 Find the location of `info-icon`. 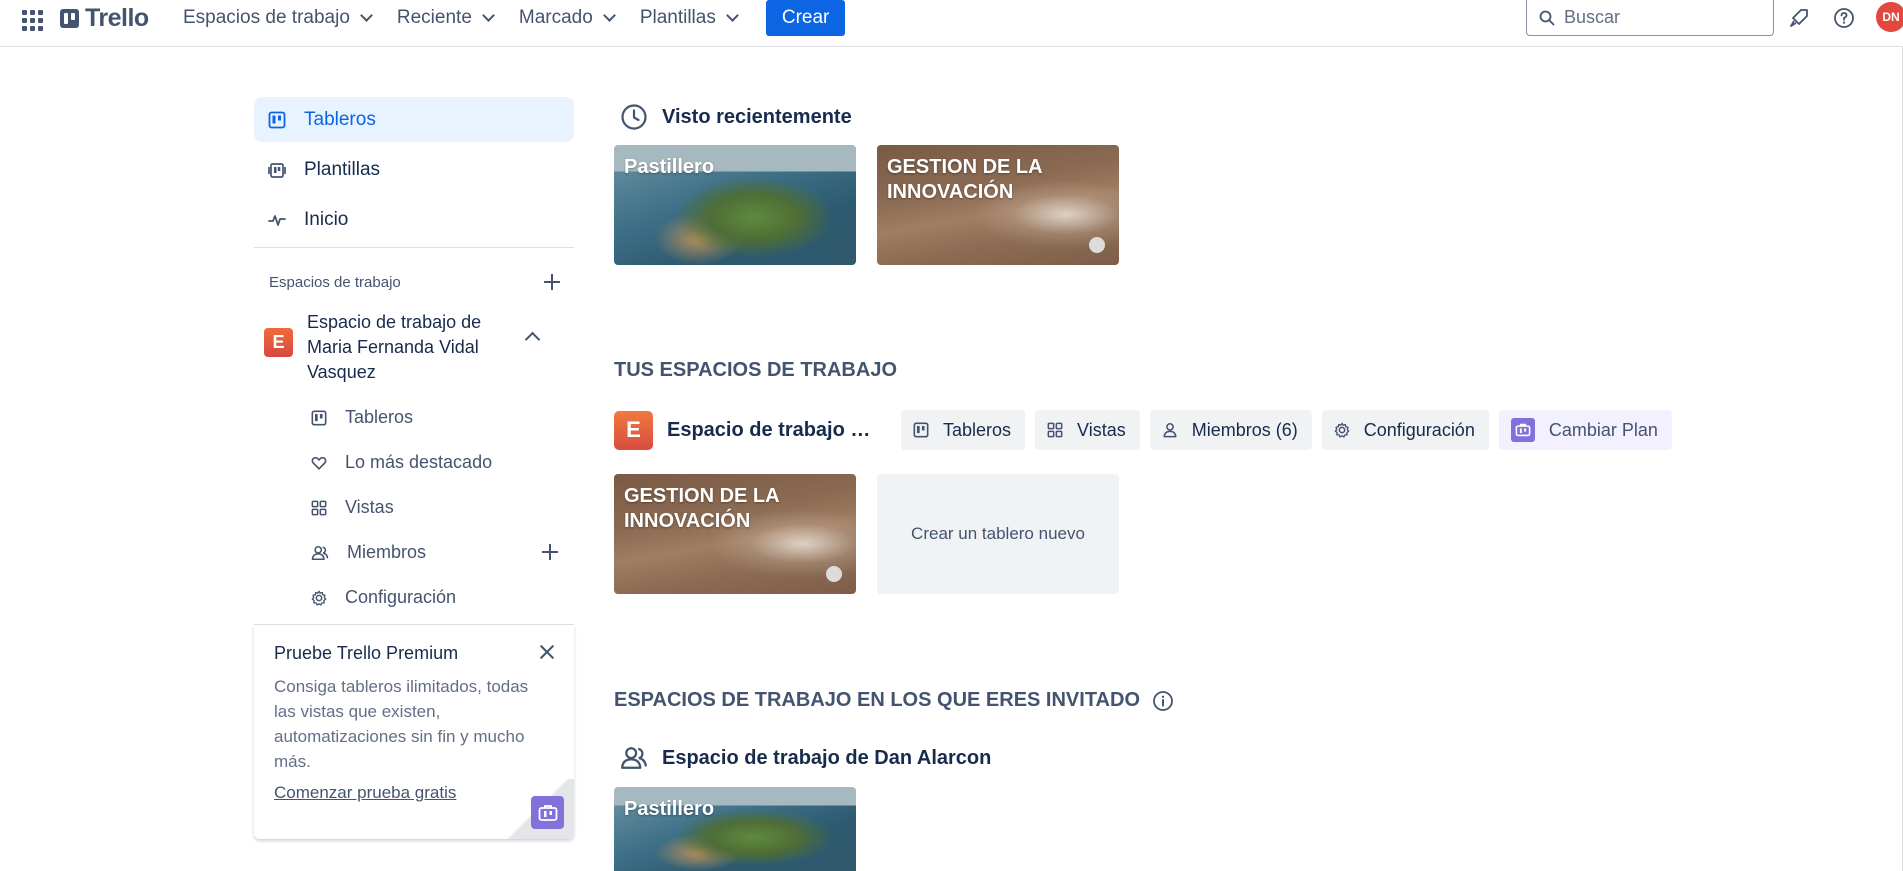

info-icon is located at coordinates (1163, 701).